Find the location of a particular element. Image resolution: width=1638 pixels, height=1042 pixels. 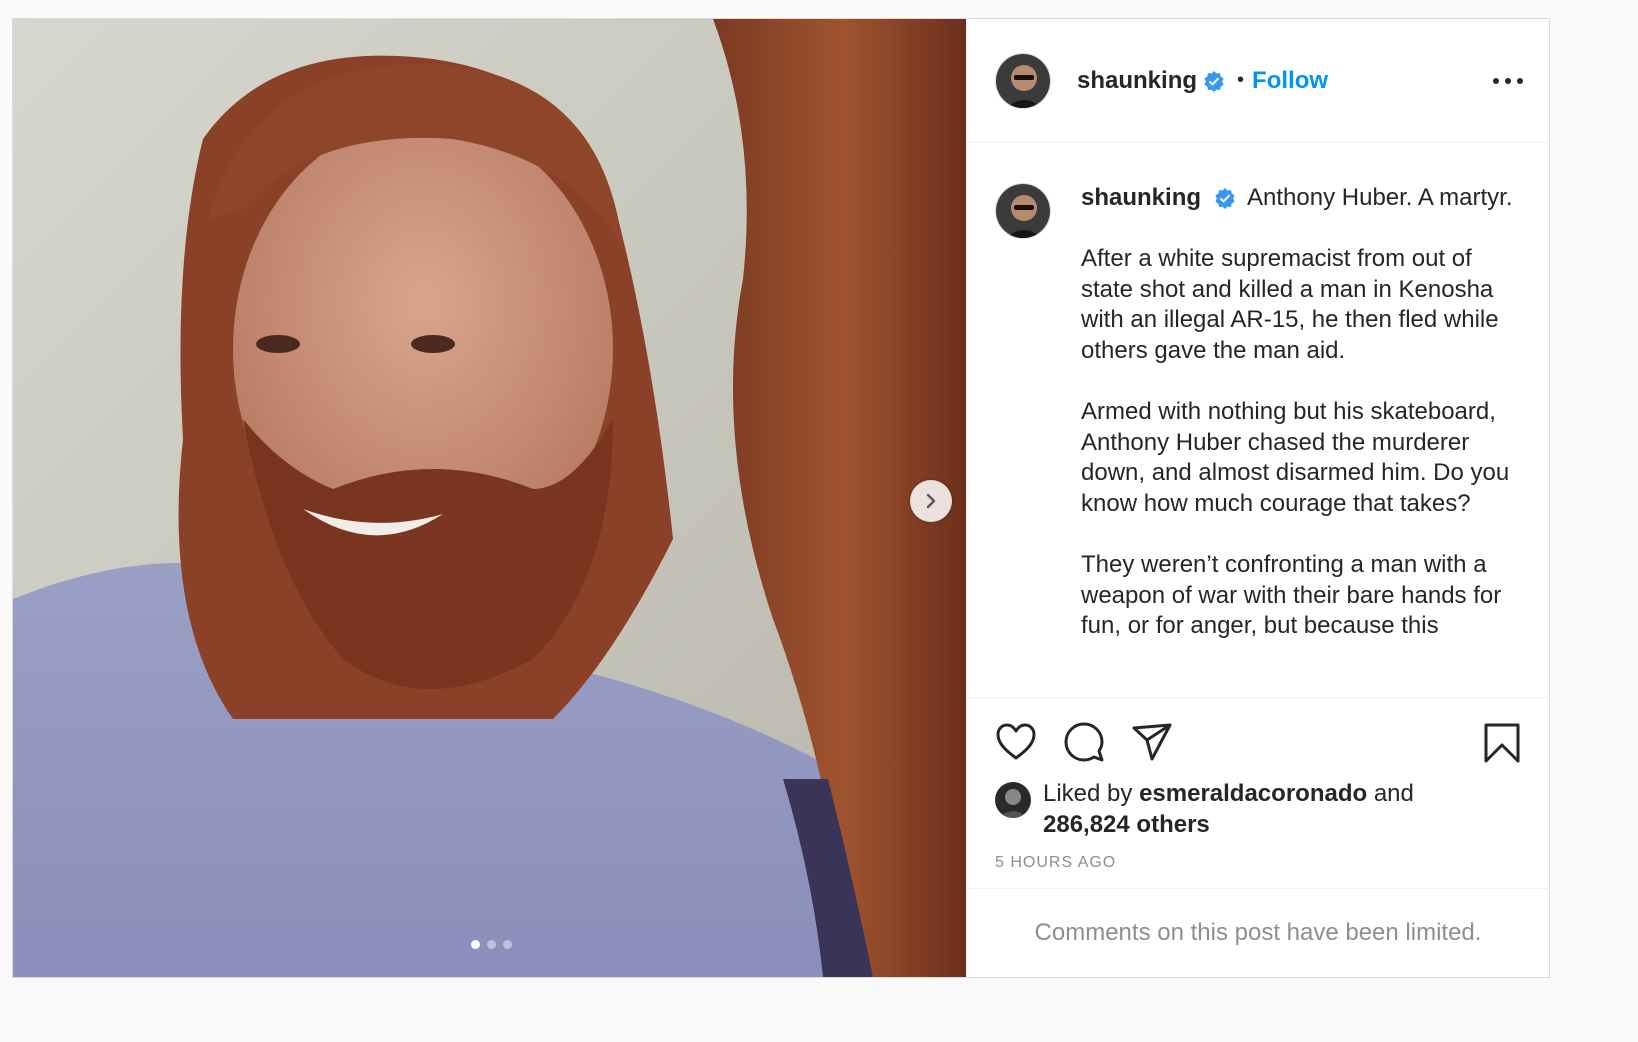

comments-limited-notice: Comments on this post have been limited. is located at coordinates (1258, 932).